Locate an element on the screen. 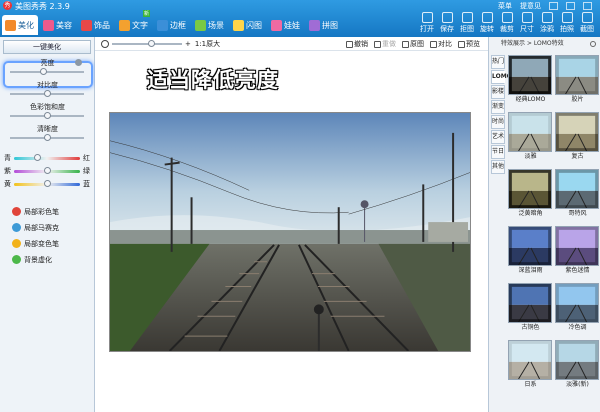  brush-tool-1: 局部马赛克 is located at coordinates (53, 227).